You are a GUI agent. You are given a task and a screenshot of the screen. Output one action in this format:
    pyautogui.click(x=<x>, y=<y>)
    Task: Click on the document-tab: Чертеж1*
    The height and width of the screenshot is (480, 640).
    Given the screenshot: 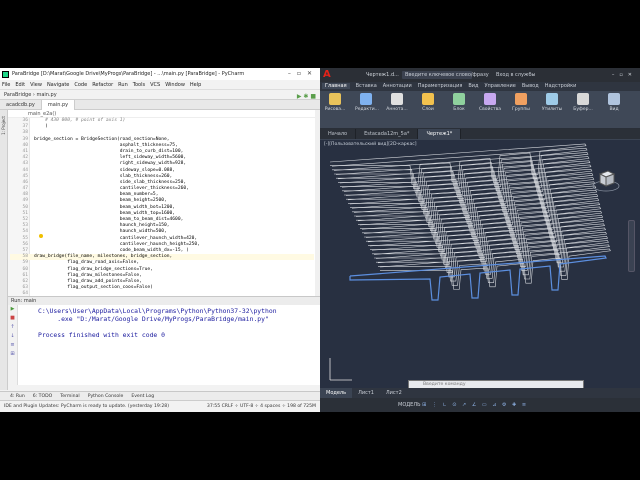 What is the action you would take?
    pyautogui.click(x=440, y=134)
    